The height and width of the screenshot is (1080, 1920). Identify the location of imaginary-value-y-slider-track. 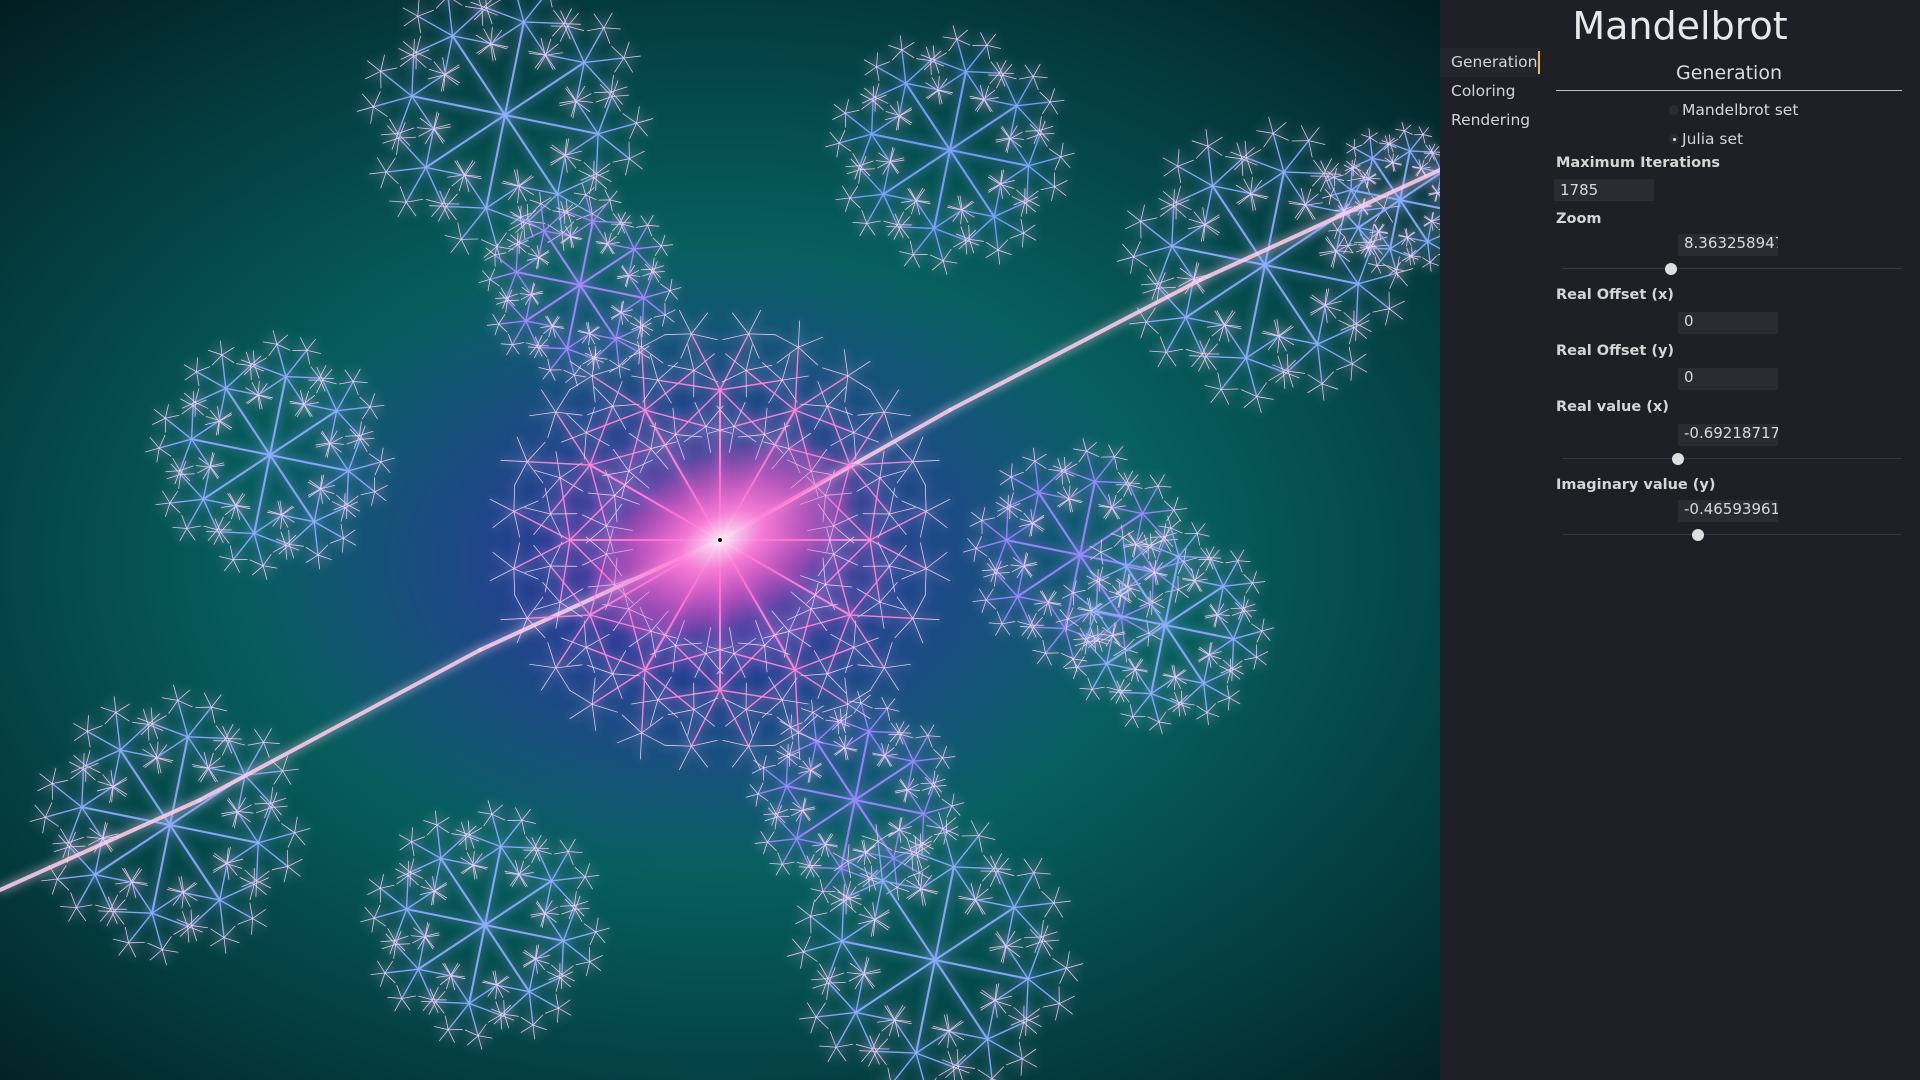
(1732, 534).